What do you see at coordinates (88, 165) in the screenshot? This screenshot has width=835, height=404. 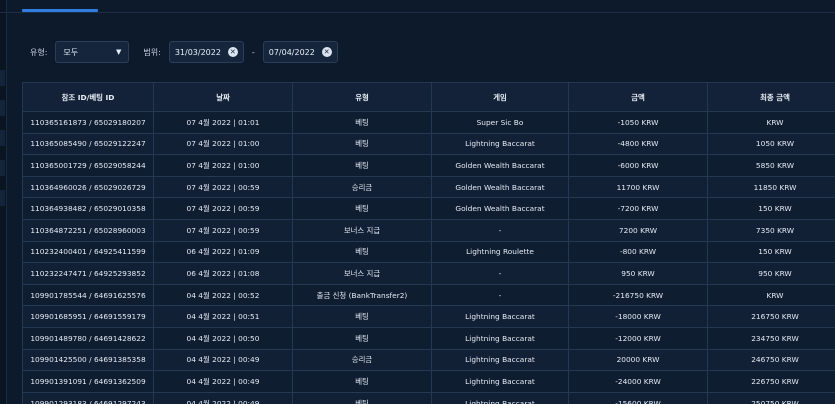 I see `cell-reference-id: 110365001729 / 65029058244` at bounding box center [88, 165].